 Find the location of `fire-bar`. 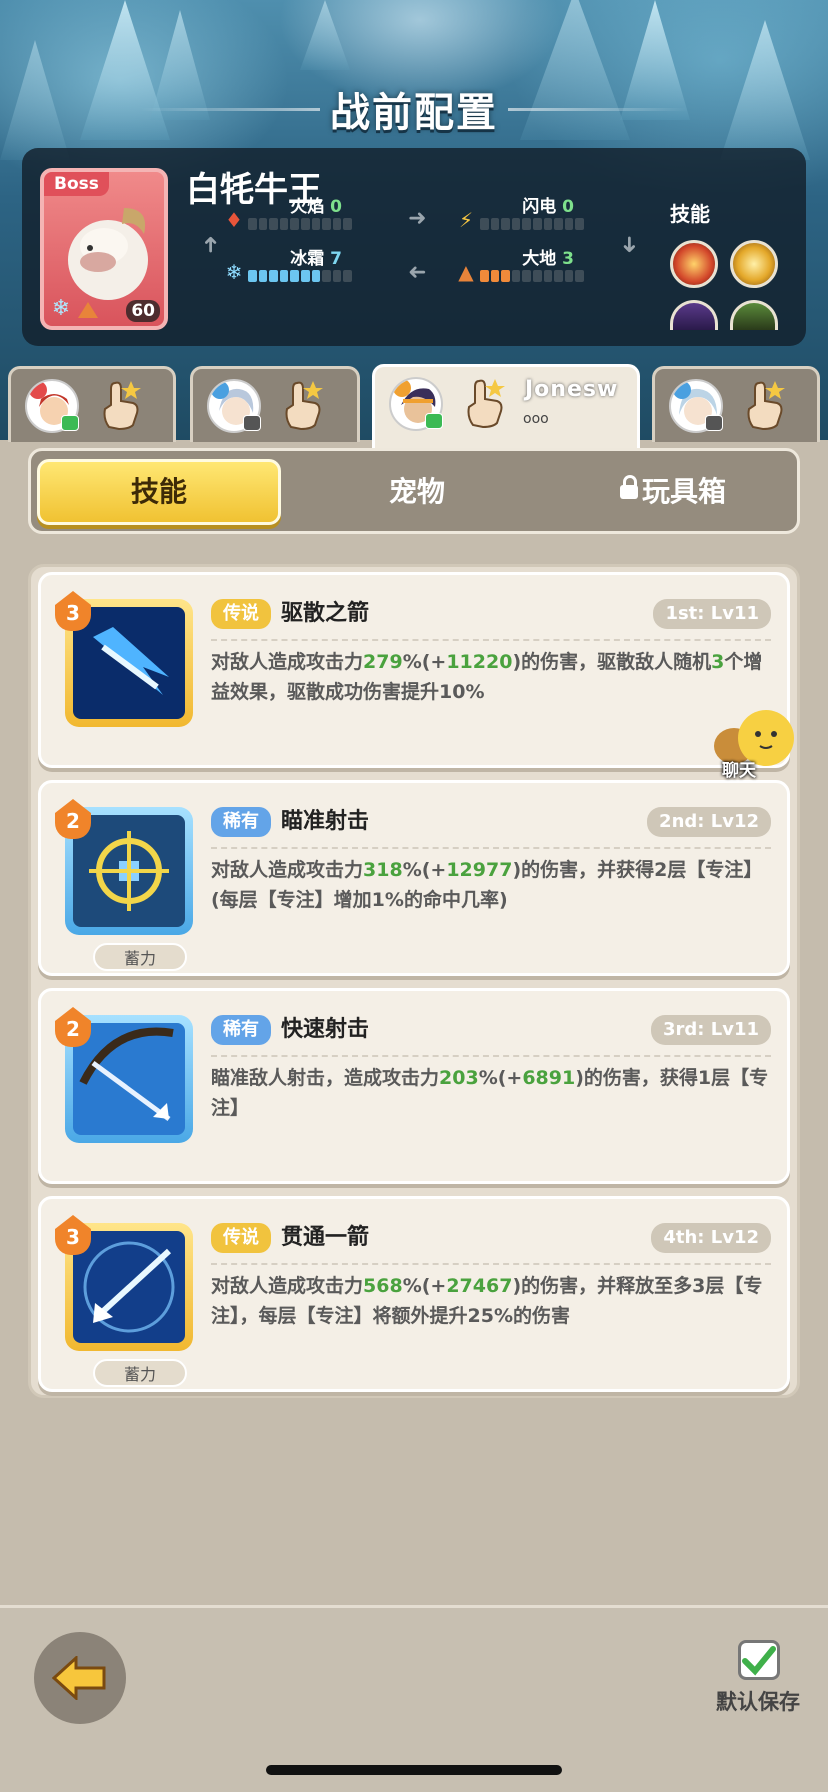

fire-bar is located at coordinates (300, 224).